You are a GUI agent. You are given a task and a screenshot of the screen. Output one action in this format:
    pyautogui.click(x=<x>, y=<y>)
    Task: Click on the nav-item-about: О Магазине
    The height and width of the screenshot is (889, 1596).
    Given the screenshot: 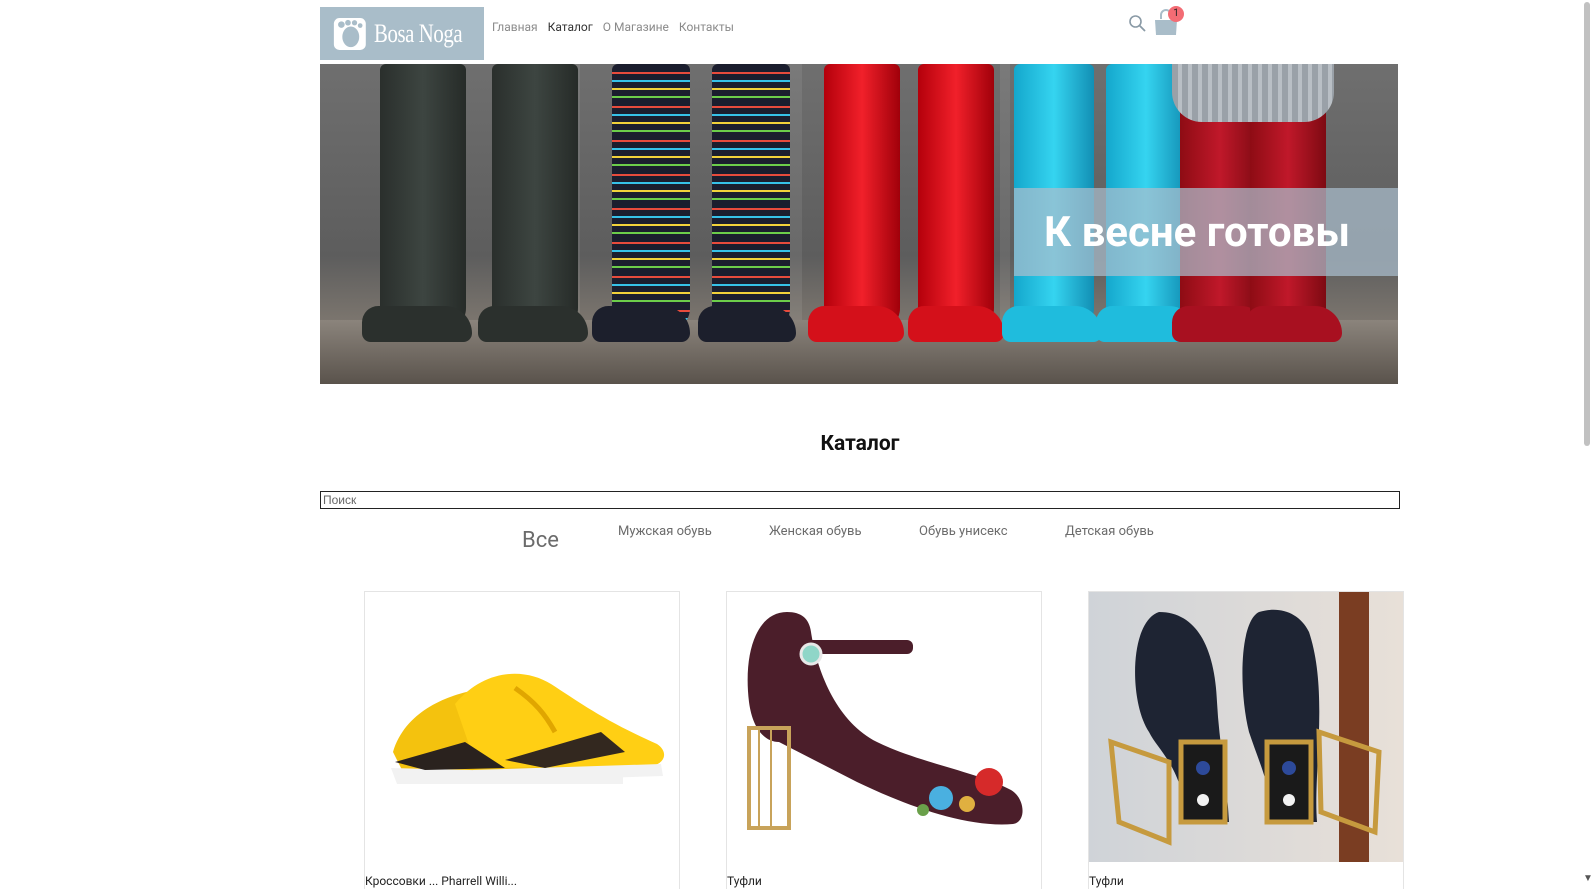 What is the action you would take?
    pyautogui.click(x=636, y=27)
    